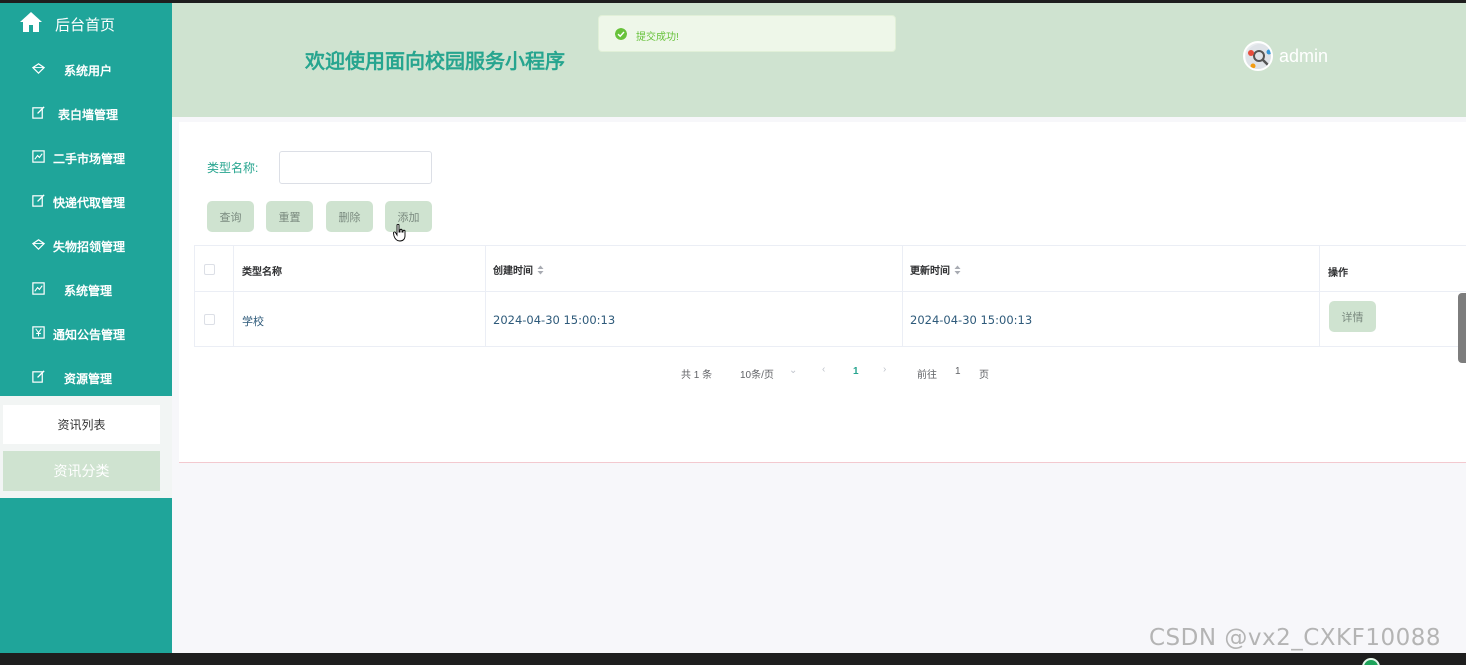 Image resolution: width=1466 pixels, height=665 pixels. I want to click on cell-type-name: 学校, so click(253, 322).